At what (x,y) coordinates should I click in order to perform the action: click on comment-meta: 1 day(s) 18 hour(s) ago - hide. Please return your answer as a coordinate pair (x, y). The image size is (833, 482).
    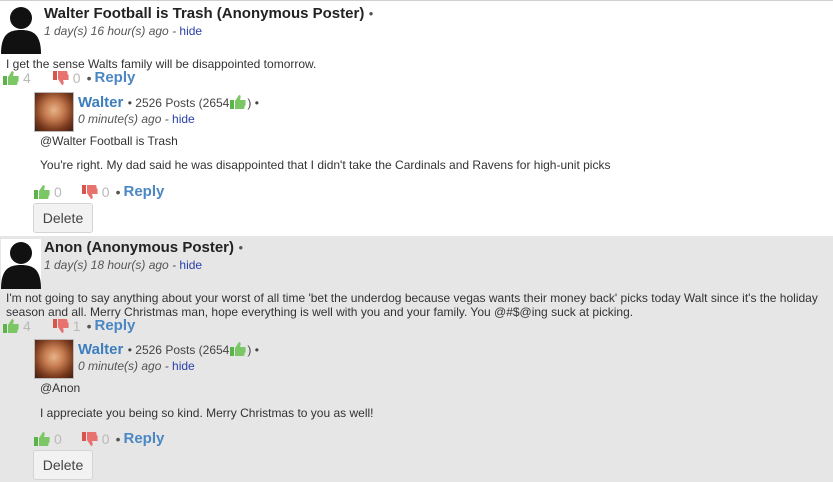
    Looking at the image, I should click on (123, 265).